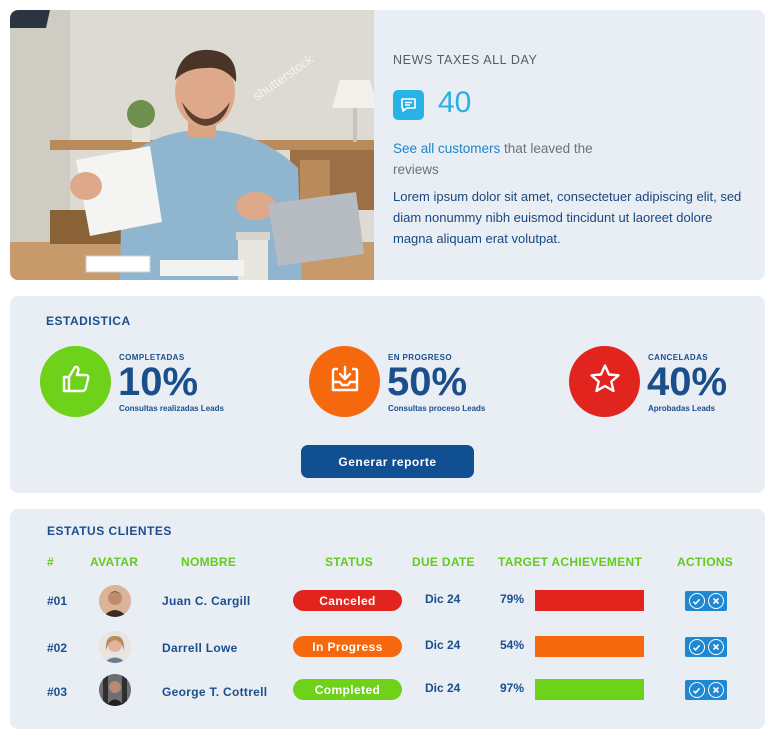 This screenshot has height=737, width=772. Describe the element at coordinates (57, 648) in the screenshot. I see `row-number: #02` at that location.